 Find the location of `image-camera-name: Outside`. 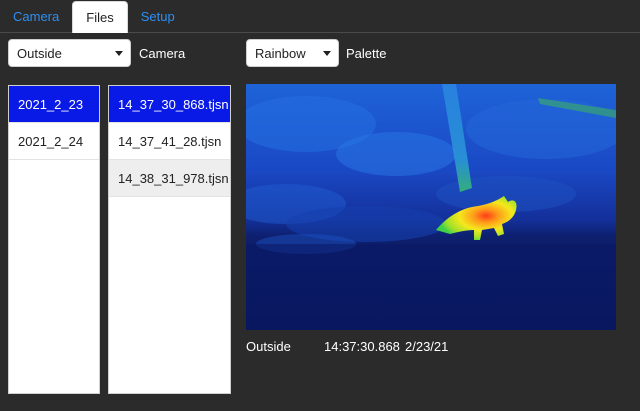

image-camera-name: Outside is located at coordinates (268, 346).